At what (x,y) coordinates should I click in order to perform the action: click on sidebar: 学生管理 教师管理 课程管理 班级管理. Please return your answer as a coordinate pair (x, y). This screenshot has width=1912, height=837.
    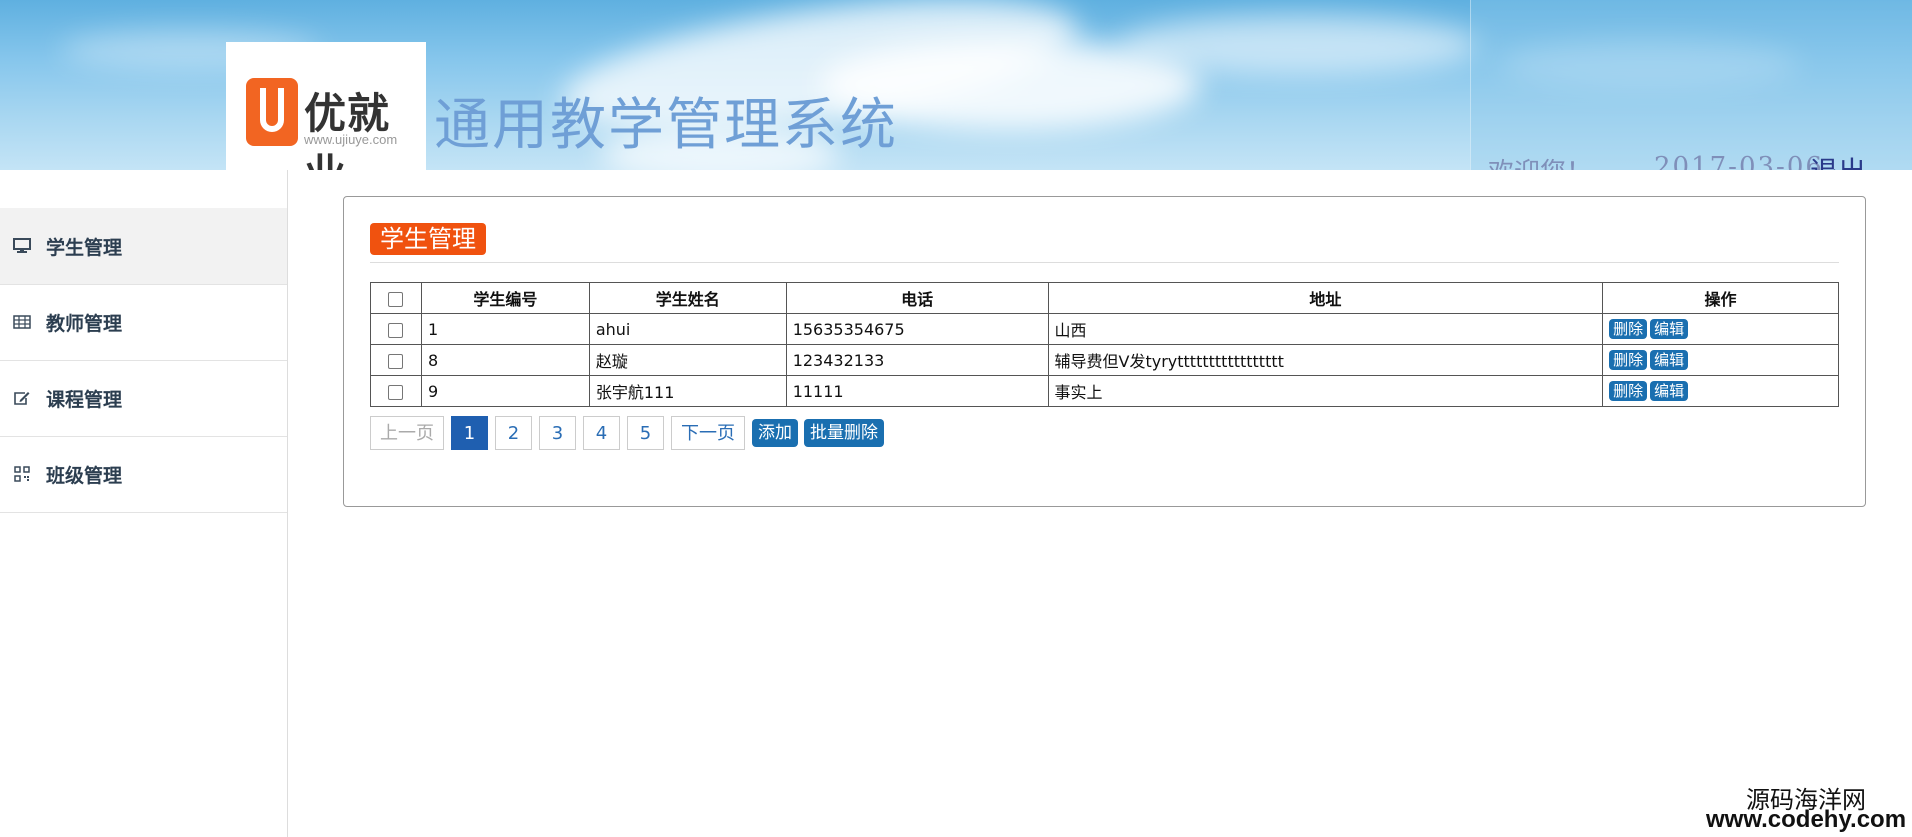
    Looking at the image, I should click on (144, 503).